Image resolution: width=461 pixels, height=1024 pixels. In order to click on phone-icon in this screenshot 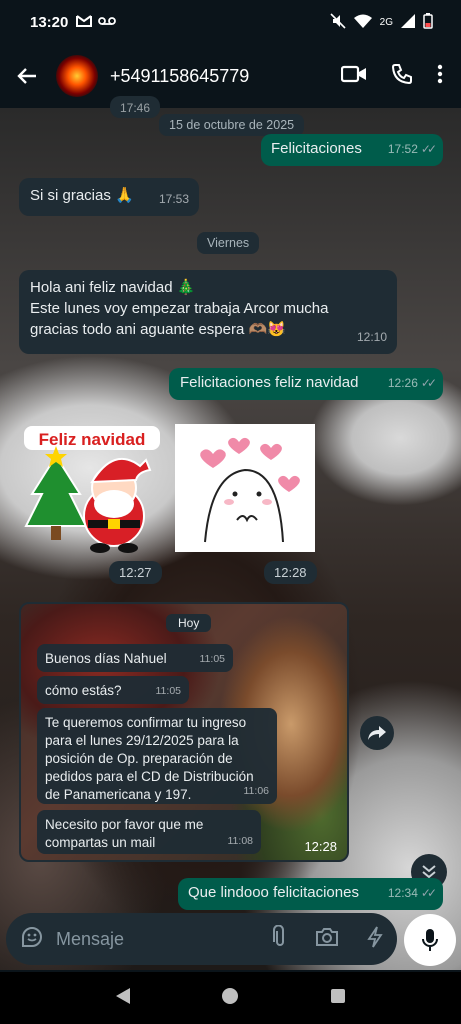, I will do `click(401, 73)`.